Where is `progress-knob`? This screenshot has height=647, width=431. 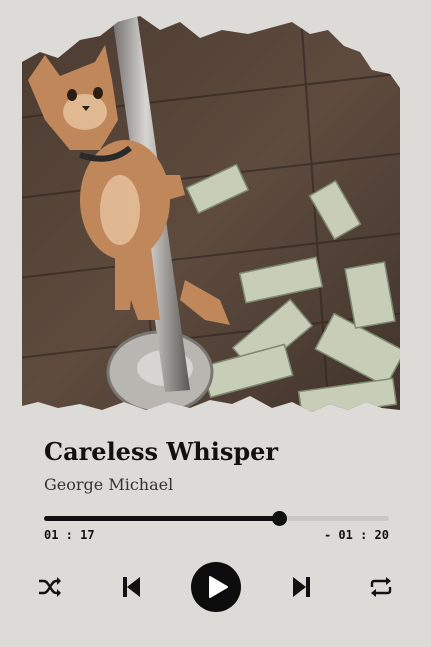
progress-knob is located at coordinates (279, 518).